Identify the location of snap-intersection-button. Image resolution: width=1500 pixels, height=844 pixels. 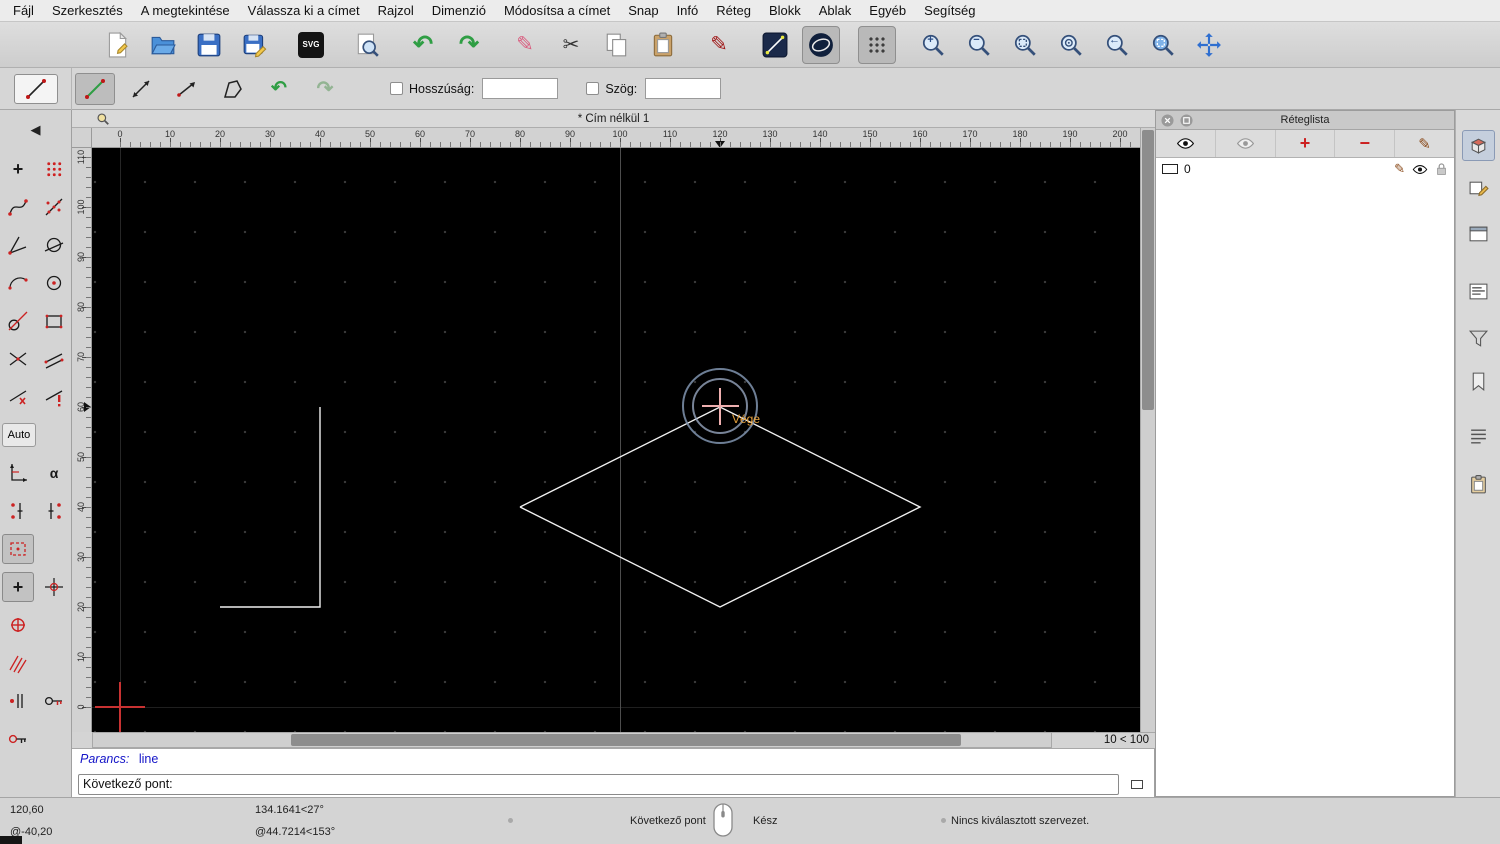
(18, 359).